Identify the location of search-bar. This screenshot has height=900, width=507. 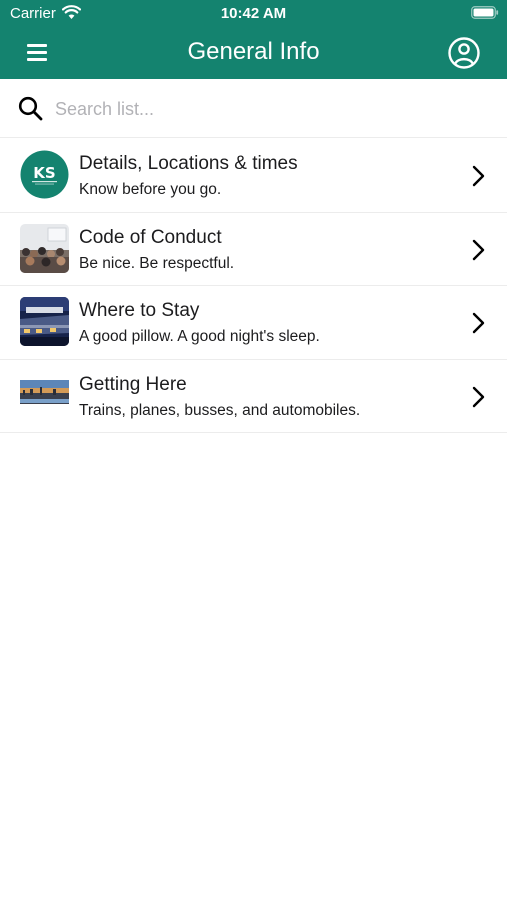
(253, 108).